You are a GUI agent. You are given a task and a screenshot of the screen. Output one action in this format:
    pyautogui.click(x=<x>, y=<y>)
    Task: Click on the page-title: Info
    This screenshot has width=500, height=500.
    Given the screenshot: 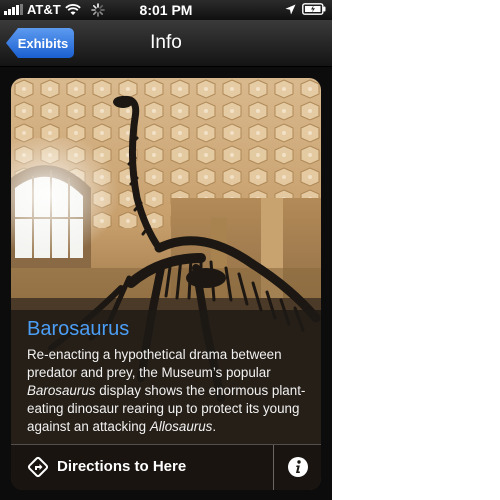 What is the action you would take?
    pyautogui.click(x=166, y=42)
    